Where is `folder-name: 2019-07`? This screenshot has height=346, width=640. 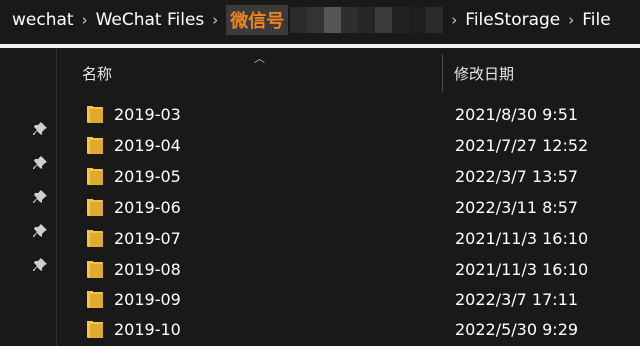 folder-name: 2019-07 is located at coordinates (147, 238).